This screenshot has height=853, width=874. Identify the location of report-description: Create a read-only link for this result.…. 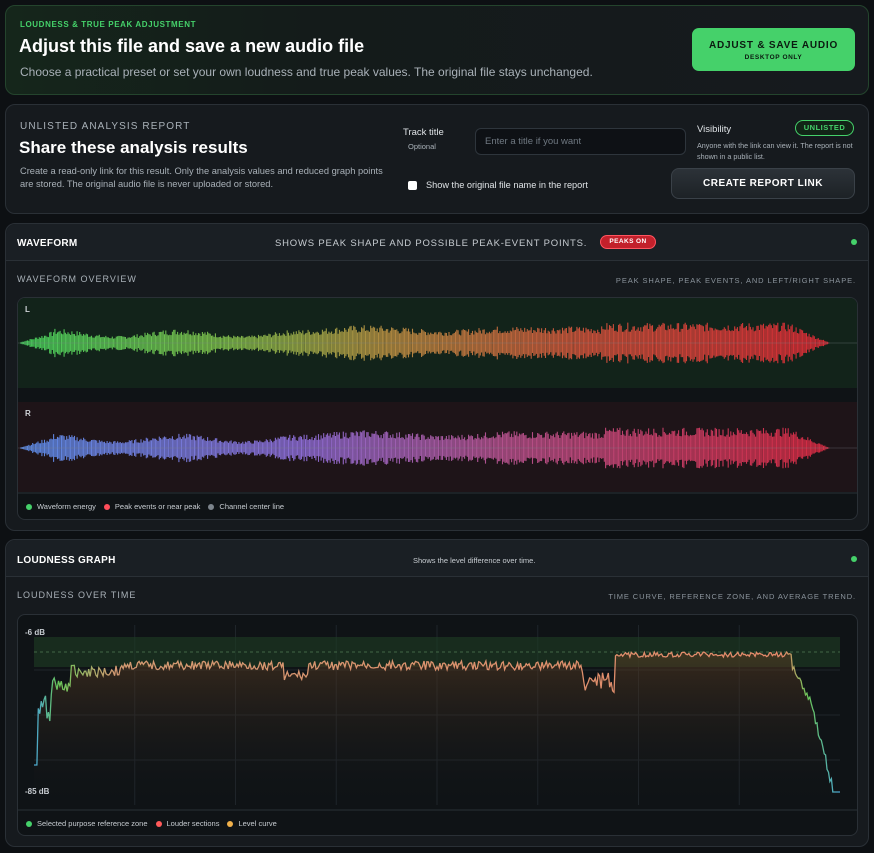
(201, 177).